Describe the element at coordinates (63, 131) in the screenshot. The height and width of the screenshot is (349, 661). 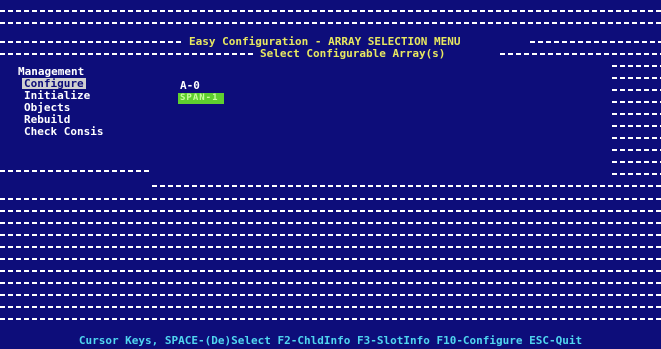
I see `menu-item-check-consistency: Check Consis` at that location.